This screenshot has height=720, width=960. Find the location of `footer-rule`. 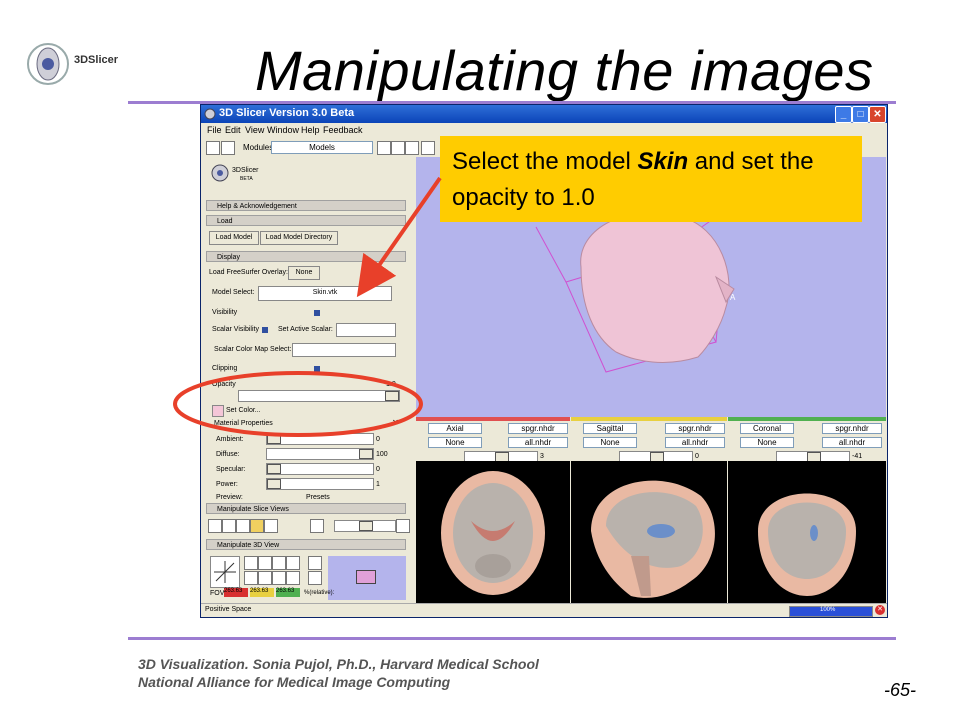

footer-rule is located at coordinates (512, 638).